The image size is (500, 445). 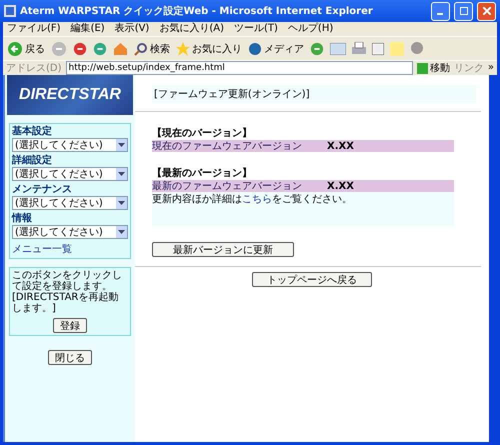 What do you see at coordinates (433, 68) in the screenshot?
I see `go-button: 移動` at bounding box center [433, 68].